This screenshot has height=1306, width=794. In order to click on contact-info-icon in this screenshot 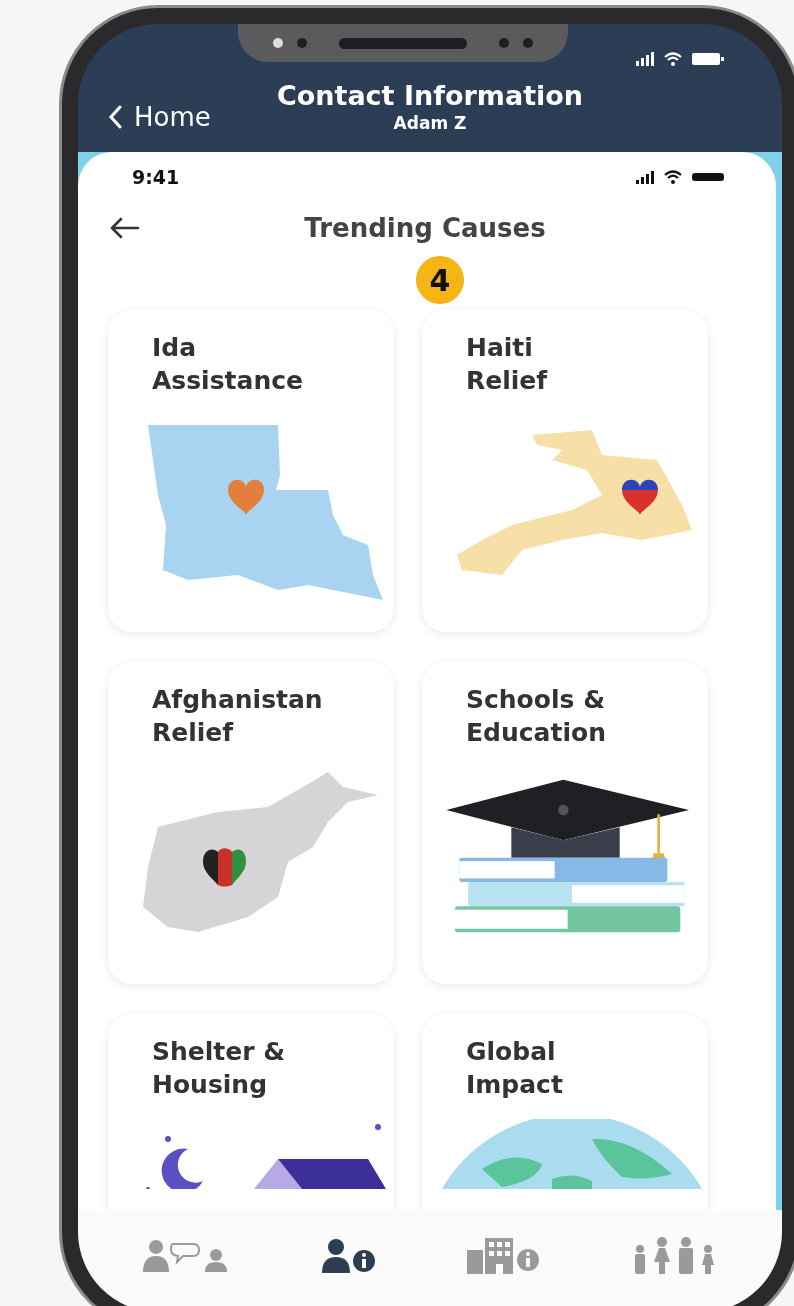, I will do `click(349, 1256)`.